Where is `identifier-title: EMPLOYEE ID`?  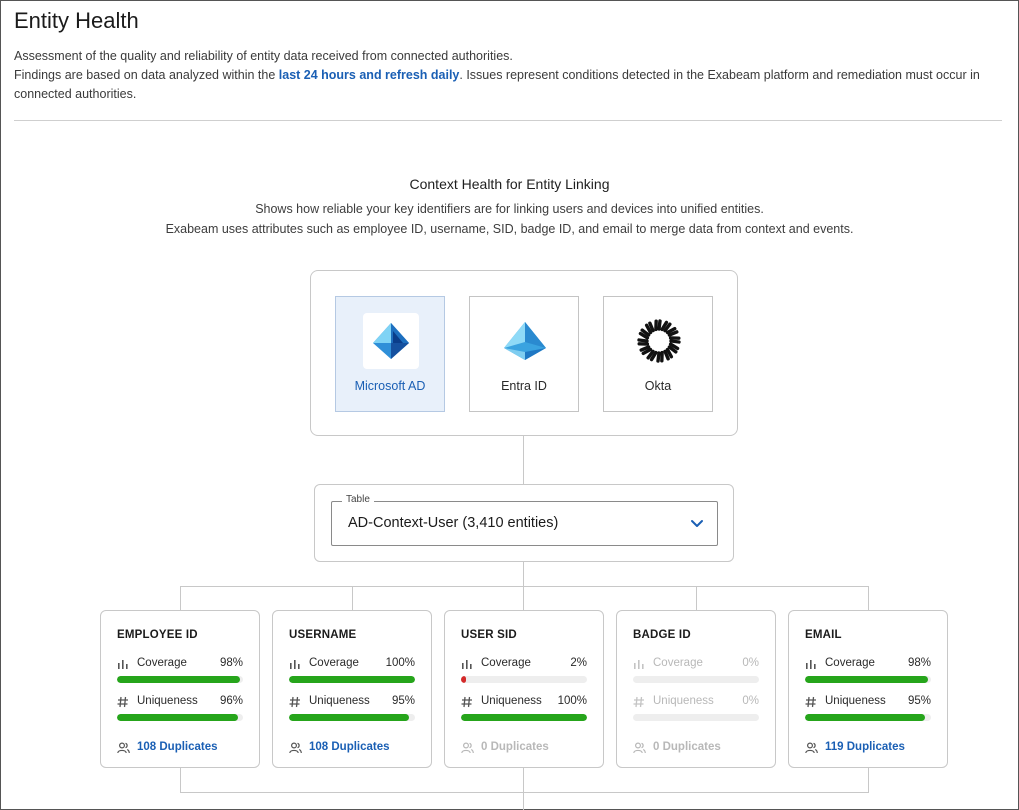
identifier-title: EMPLOYEE ID is located at coordinates (157, 635).